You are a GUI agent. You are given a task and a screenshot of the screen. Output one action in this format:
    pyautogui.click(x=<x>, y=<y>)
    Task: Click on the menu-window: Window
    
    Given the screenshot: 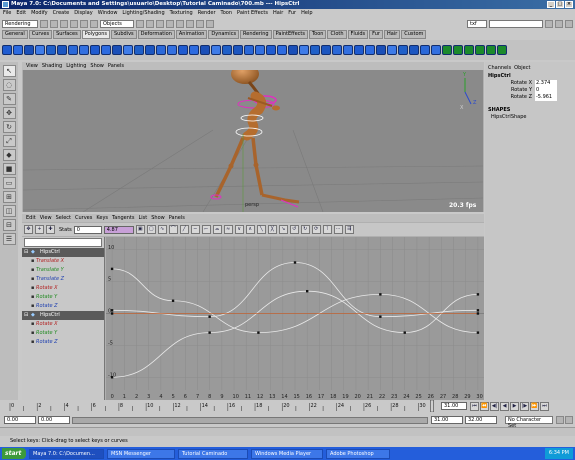 What is the action you would take?
    pyautogui.click(x=108, y=13)
    